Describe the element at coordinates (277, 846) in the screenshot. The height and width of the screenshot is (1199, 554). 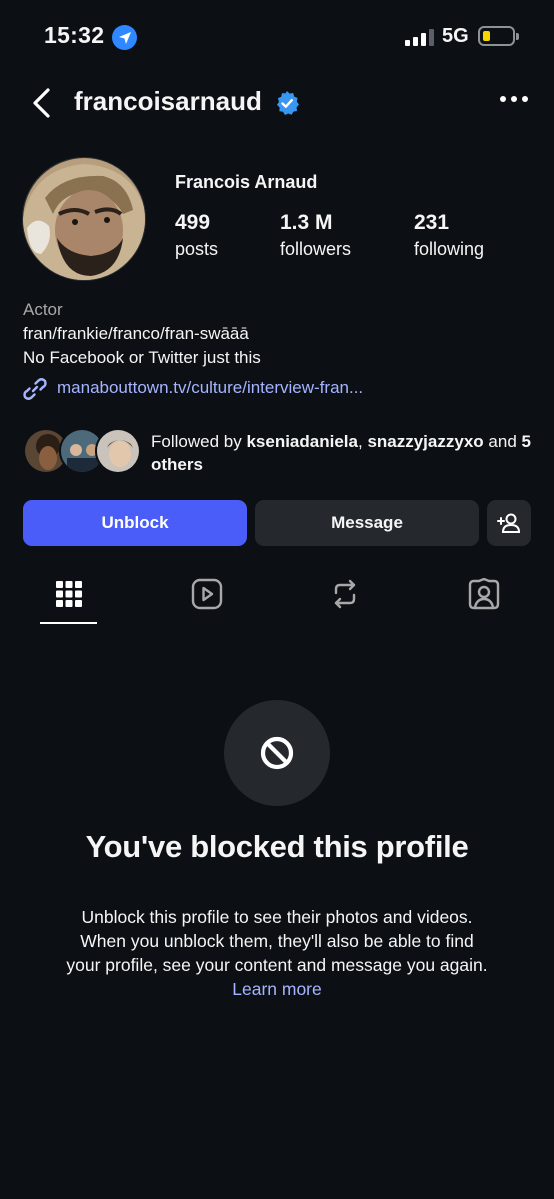
I see `blocked-title: You've blocked this profile` at that location.